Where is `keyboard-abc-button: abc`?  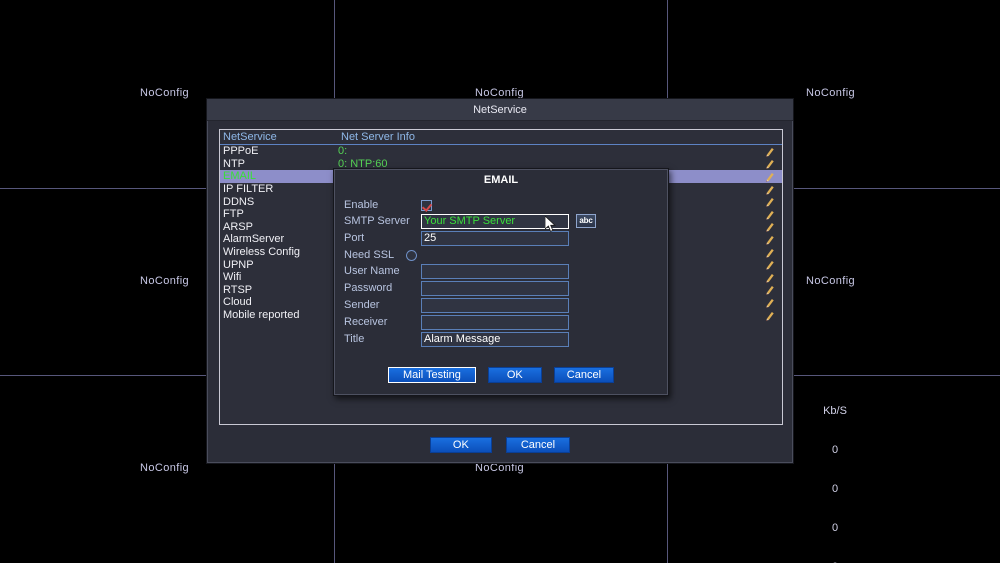 keyboard-abc-button: abc is located at coordinates (586, 221).